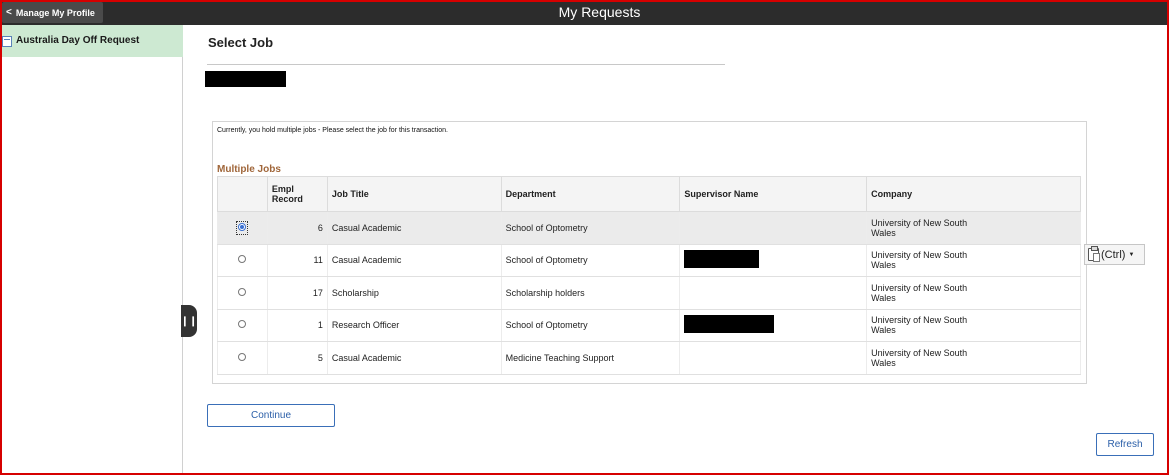  Describe the element at coordinates (297, 228) in the screenshot. I see `empl-record-cell: 6` at that location.